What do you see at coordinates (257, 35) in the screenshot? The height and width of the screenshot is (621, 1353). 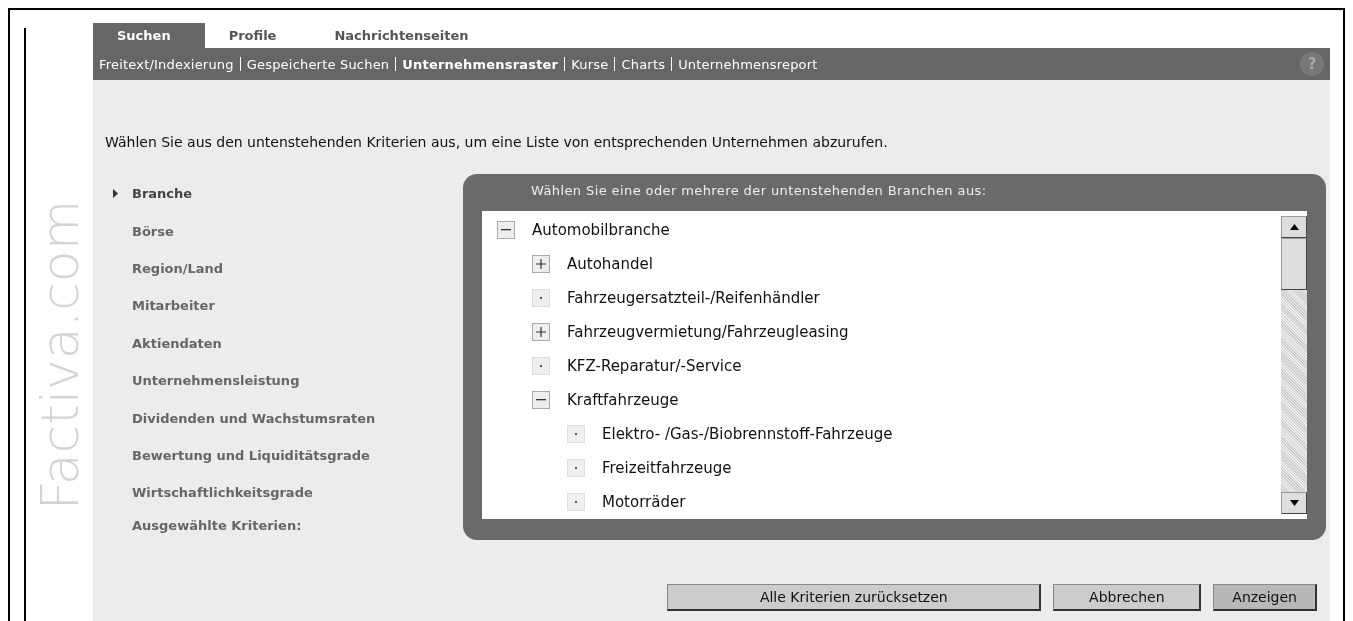 I see `tab: Profile` at bounding box center [257, 35].